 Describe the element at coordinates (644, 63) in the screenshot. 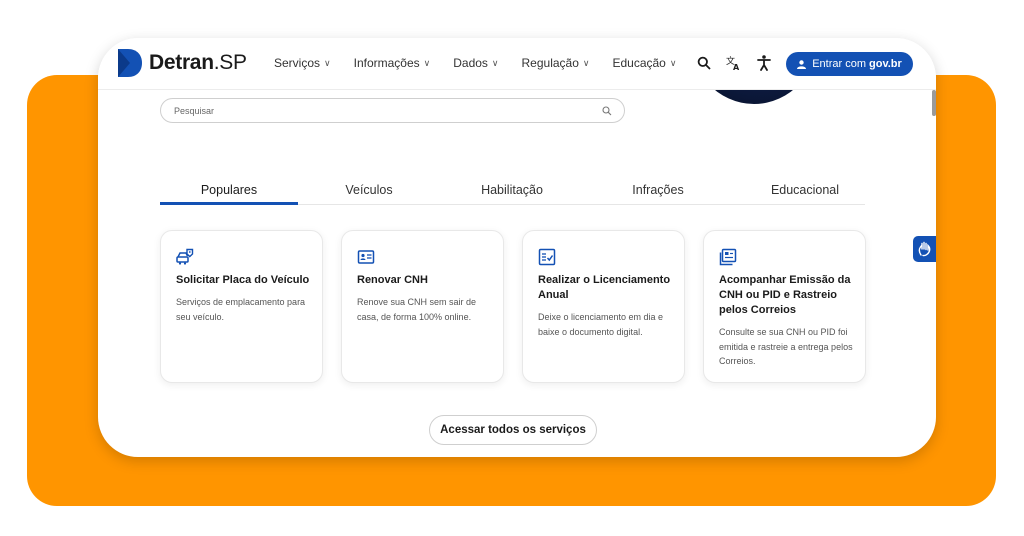

I see `nav-item-educacao: Educação ∨` at that location.